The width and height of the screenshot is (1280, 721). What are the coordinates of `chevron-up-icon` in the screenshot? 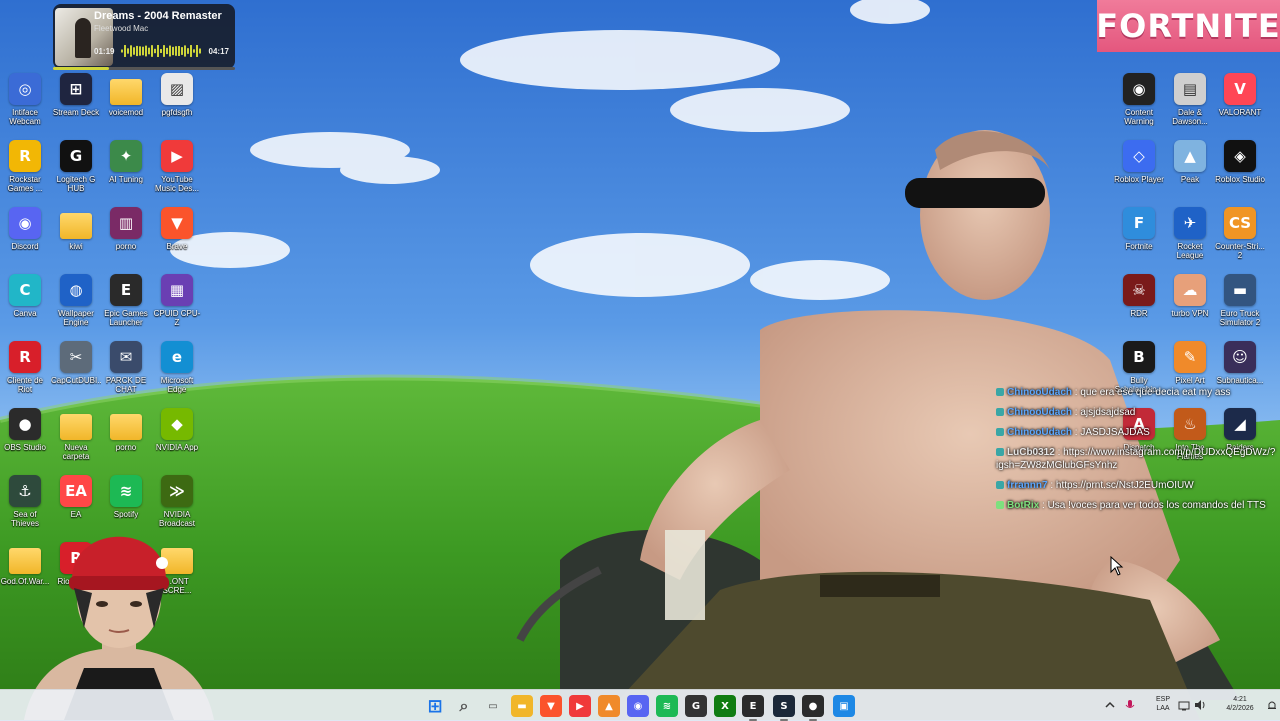 It's located at (1110, 705).